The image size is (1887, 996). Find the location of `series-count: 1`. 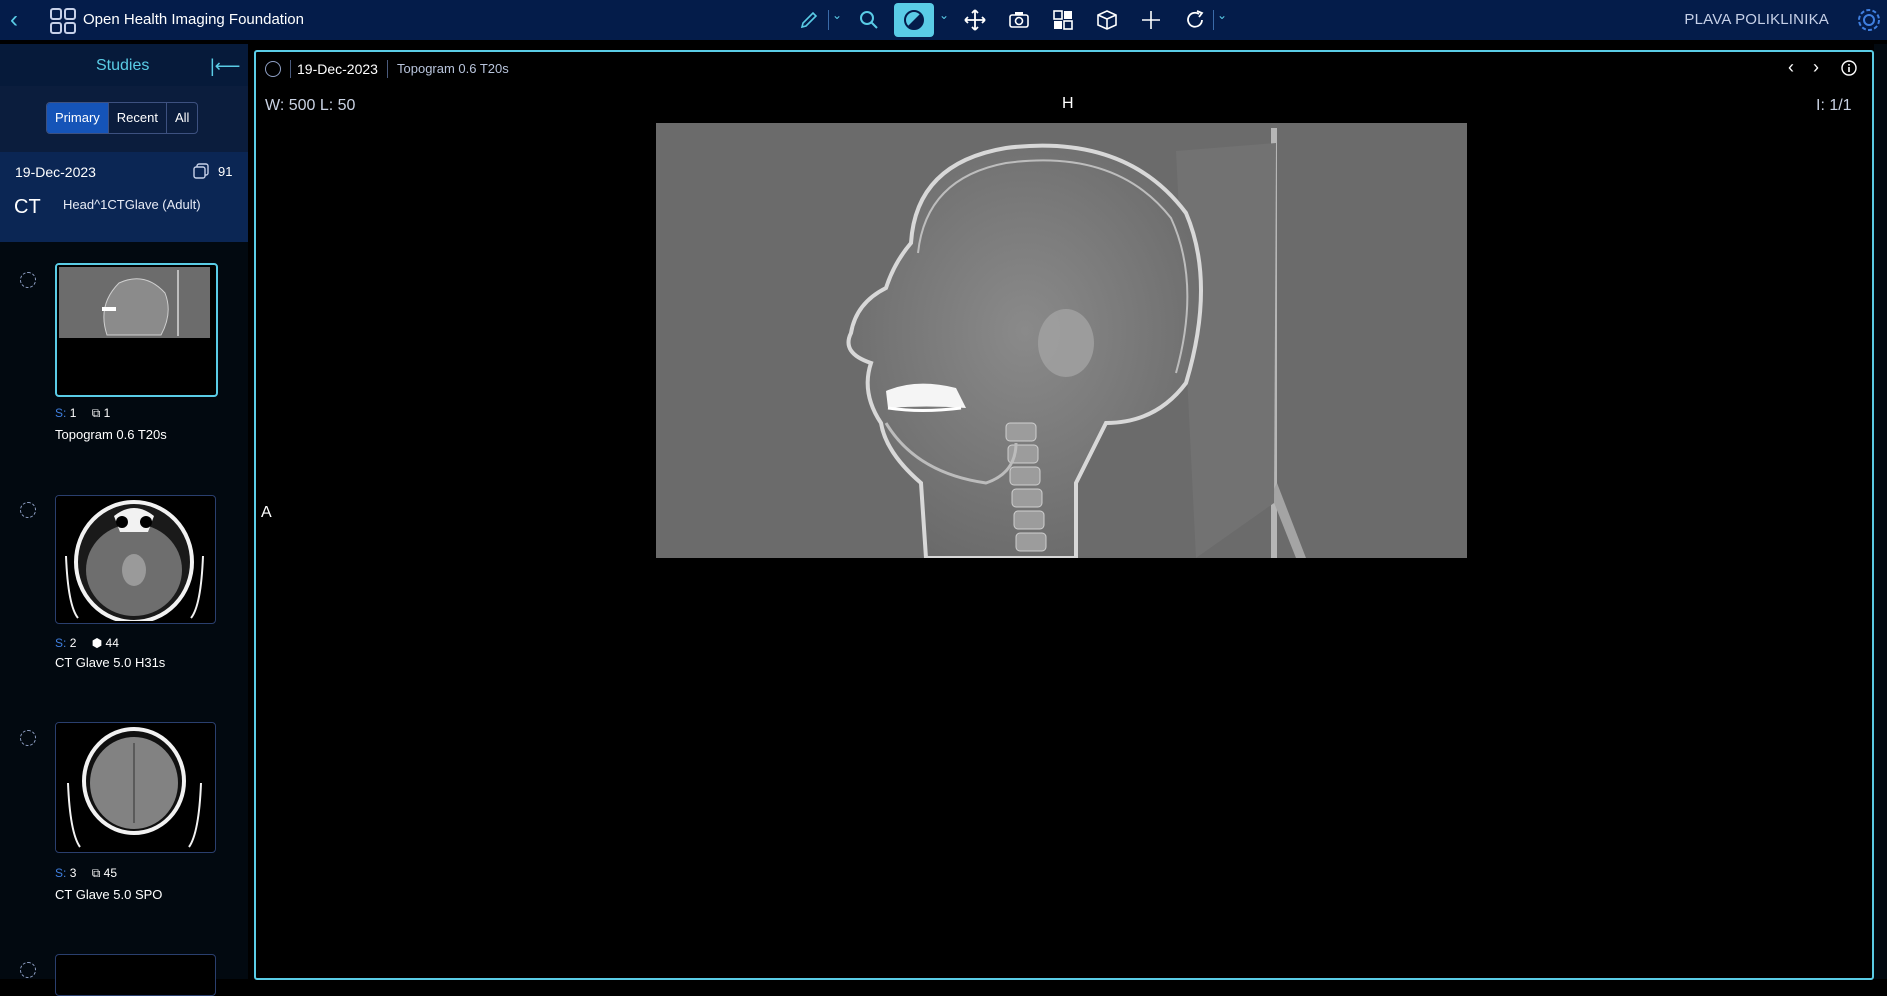

series-count: 1 is located at coordinates (107, 413).